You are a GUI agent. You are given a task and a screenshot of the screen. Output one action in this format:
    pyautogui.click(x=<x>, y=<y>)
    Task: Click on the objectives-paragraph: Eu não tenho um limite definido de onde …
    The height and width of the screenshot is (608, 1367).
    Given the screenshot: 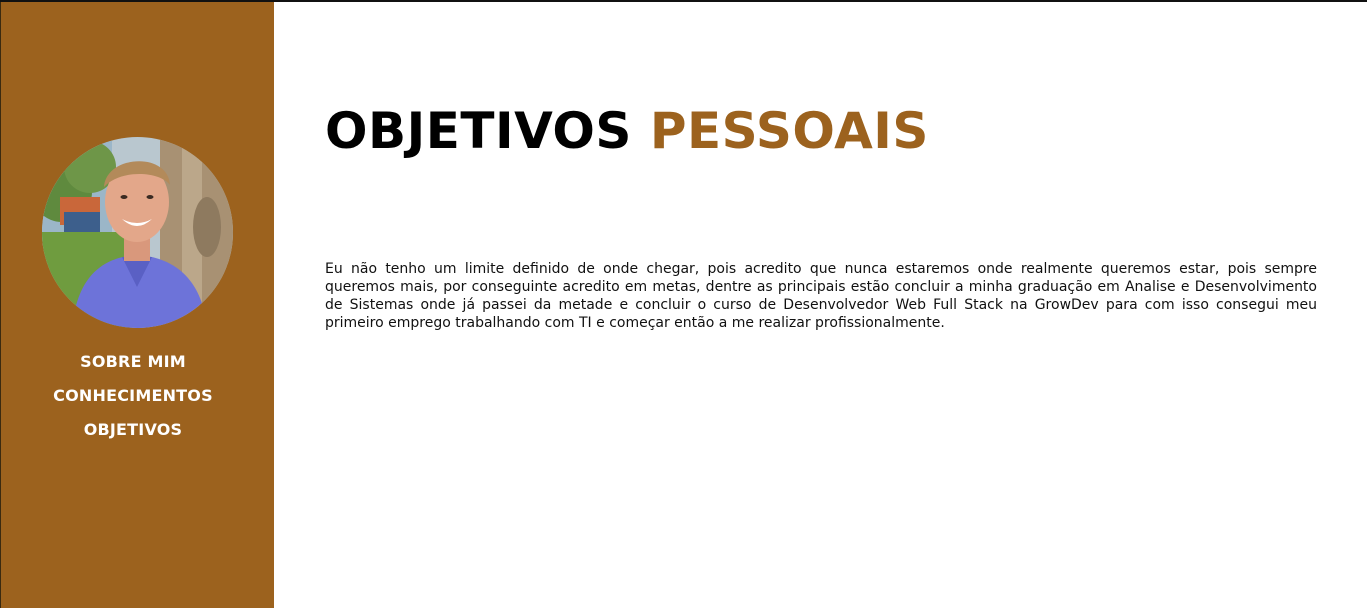 What is the action you would take?
    pyautogui.click(x=821, y=296)
    